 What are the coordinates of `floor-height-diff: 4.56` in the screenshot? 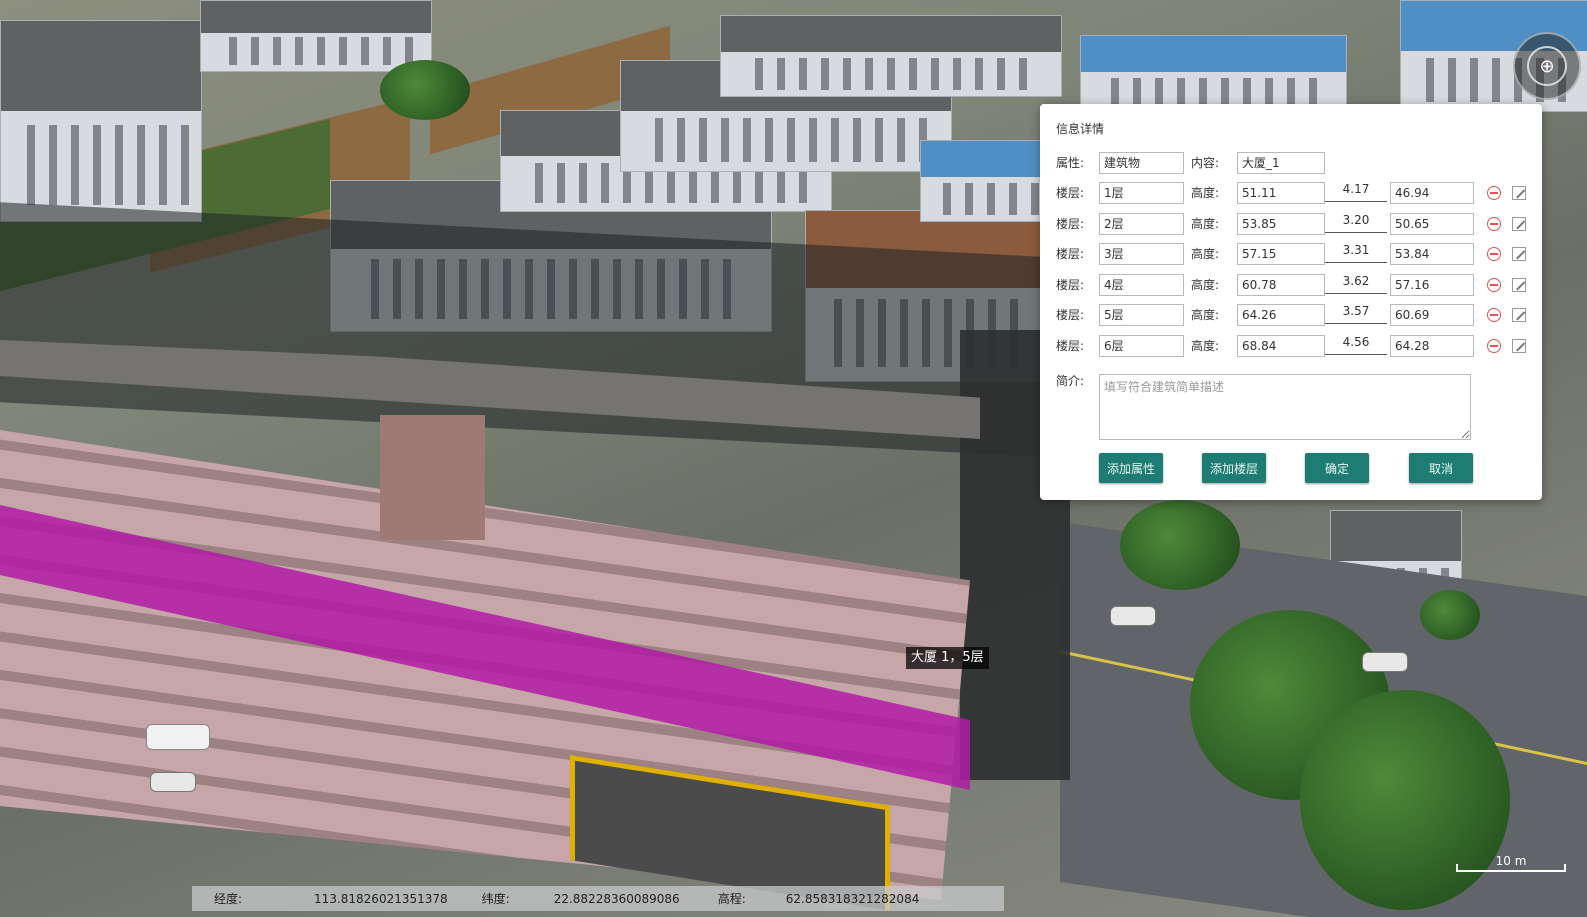 It's located at (1356, 343).